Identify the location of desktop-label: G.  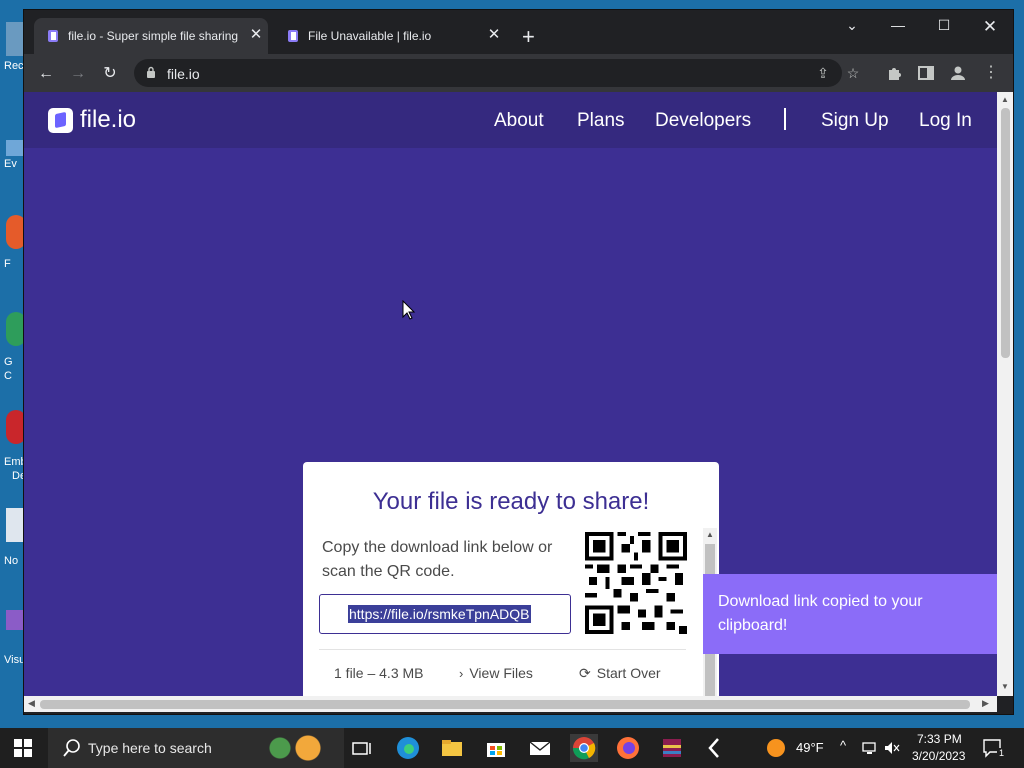
(8, 362).